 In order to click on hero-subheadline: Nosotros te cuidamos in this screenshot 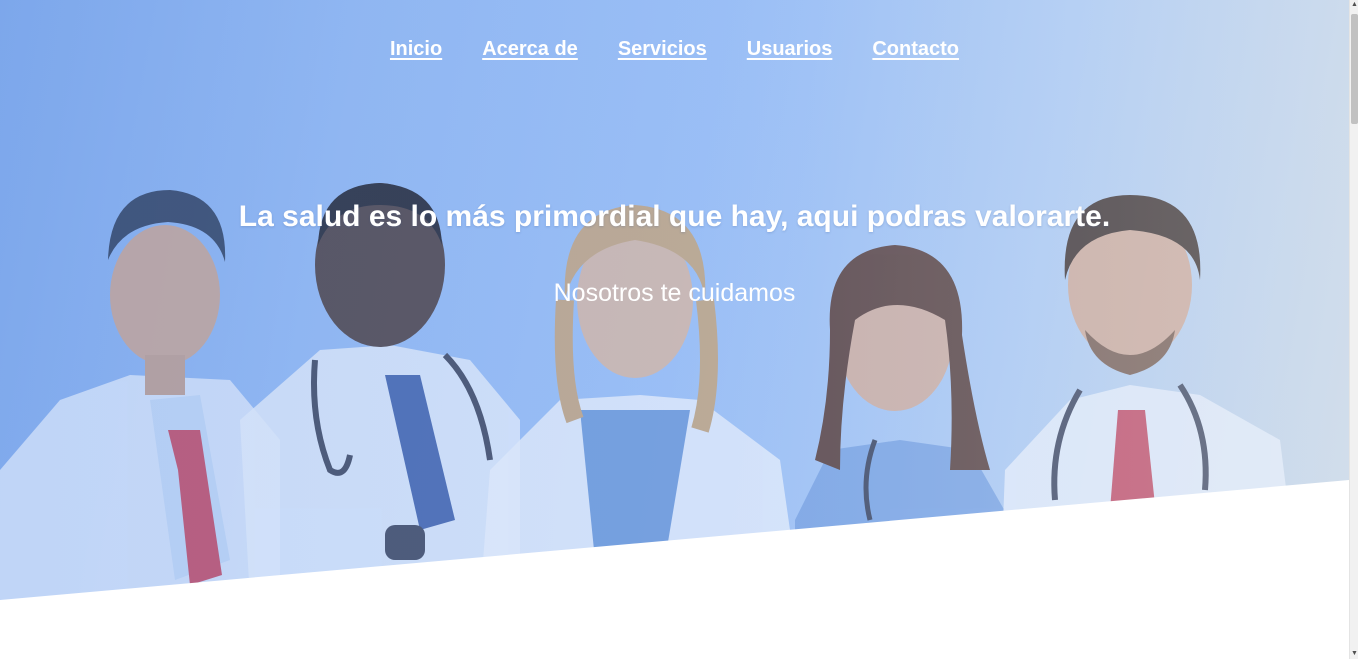, I will do `click(674, 293)`.